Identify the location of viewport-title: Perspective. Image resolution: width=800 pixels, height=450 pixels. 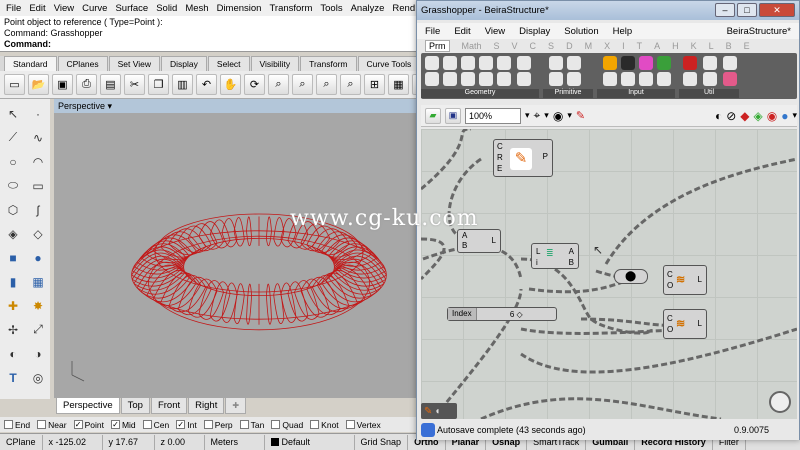
(81, 106).